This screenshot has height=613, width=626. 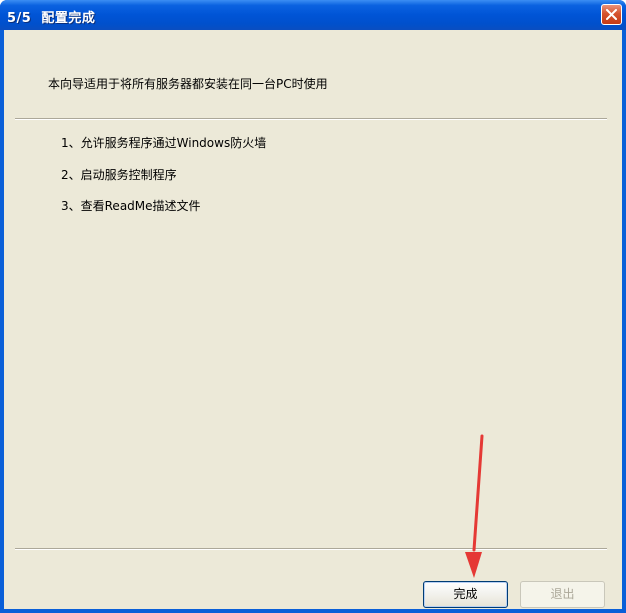 I want to click on step-start-service-control: 2、启动服务控制程序, so click(x=119, y=175).